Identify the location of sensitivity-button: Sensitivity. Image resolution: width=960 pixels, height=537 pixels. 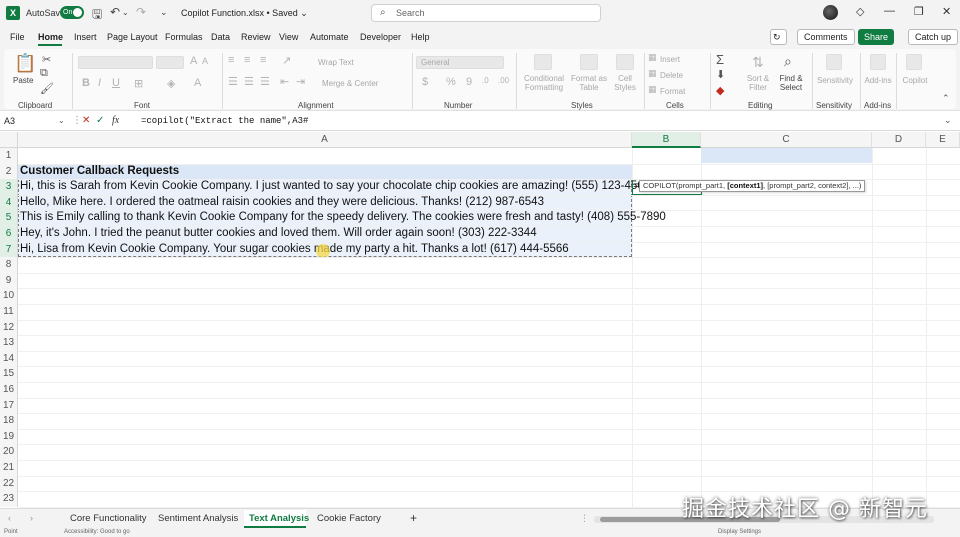
(835, 80).